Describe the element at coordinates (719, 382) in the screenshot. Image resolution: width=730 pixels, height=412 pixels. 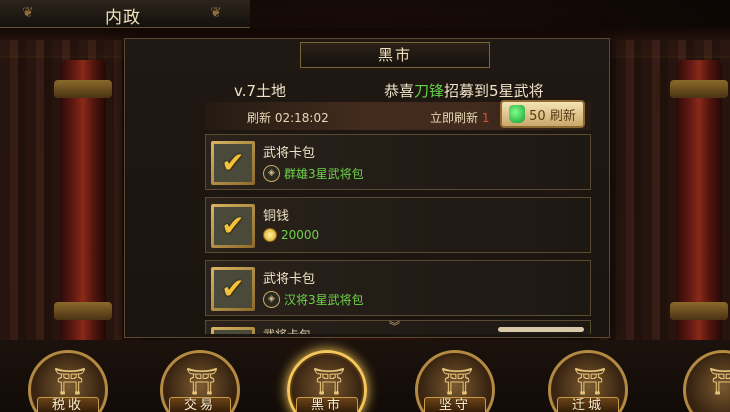
I see `extra-building-icon: ⛩` at that location.